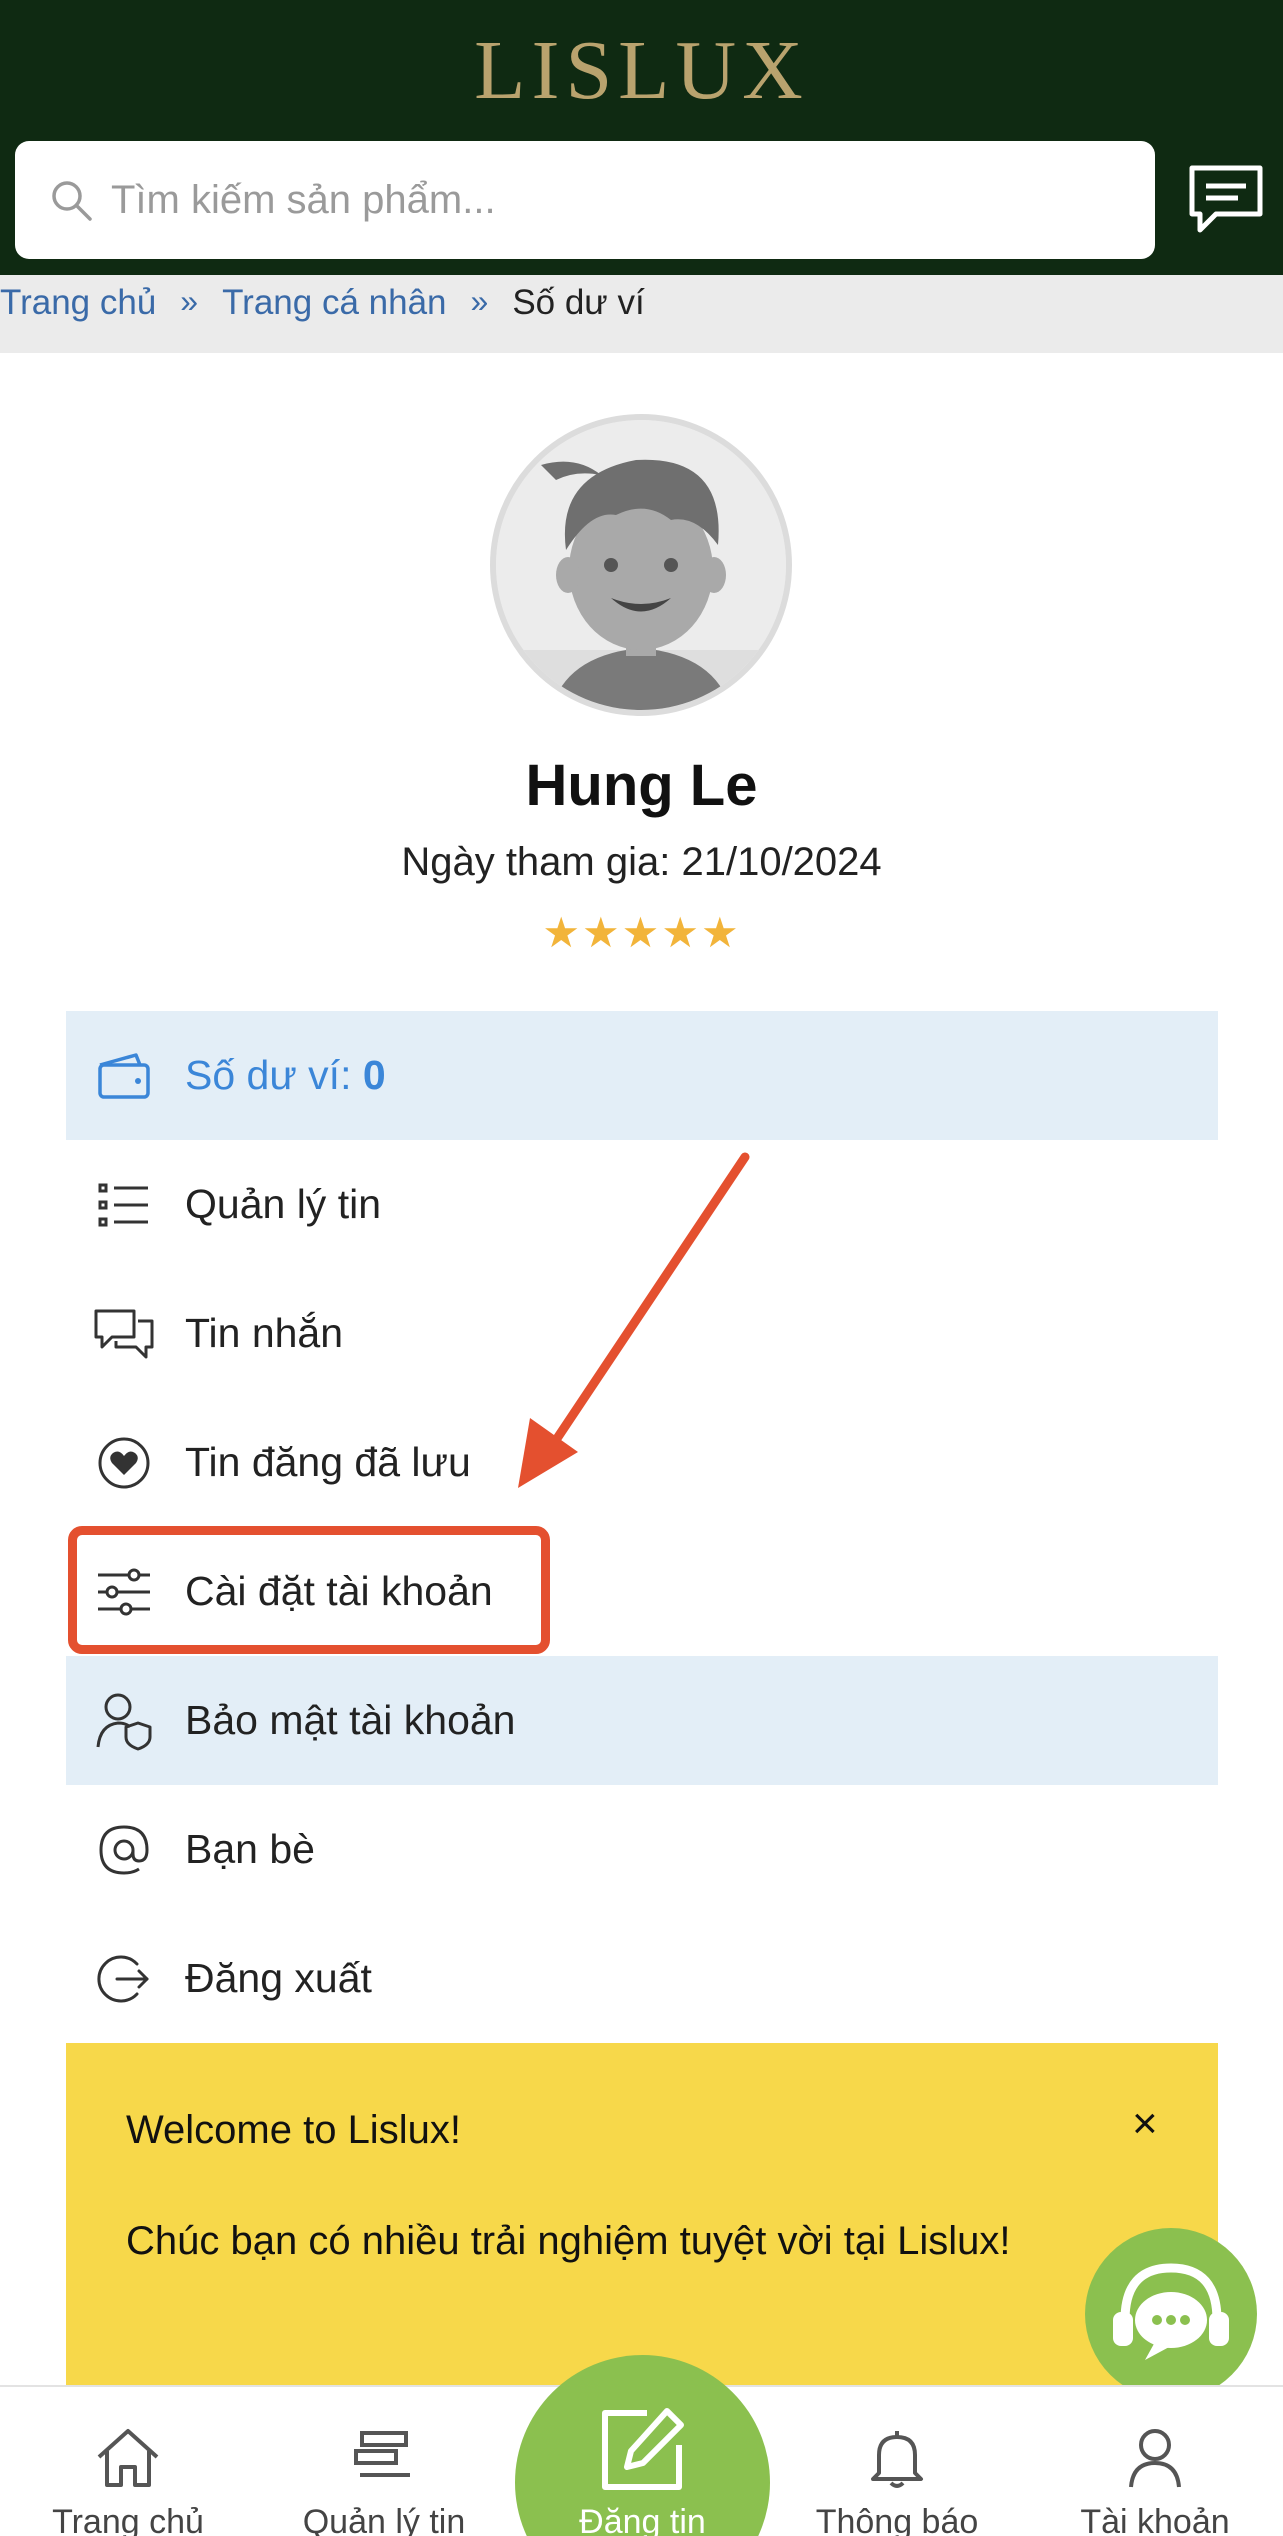 The width and height of the screenshot is (1283, 2536). I want to click on wallet-icon, so click(124, 1076).